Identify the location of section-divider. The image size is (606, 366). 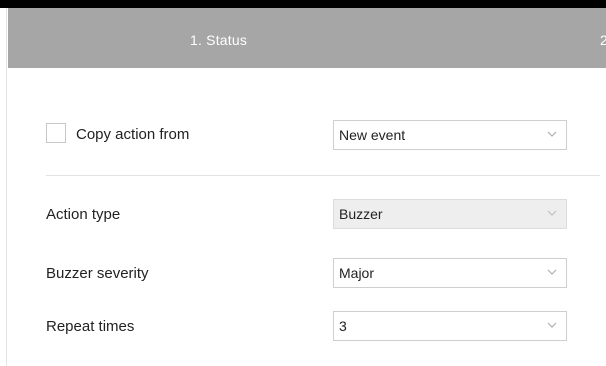
(323, 175).